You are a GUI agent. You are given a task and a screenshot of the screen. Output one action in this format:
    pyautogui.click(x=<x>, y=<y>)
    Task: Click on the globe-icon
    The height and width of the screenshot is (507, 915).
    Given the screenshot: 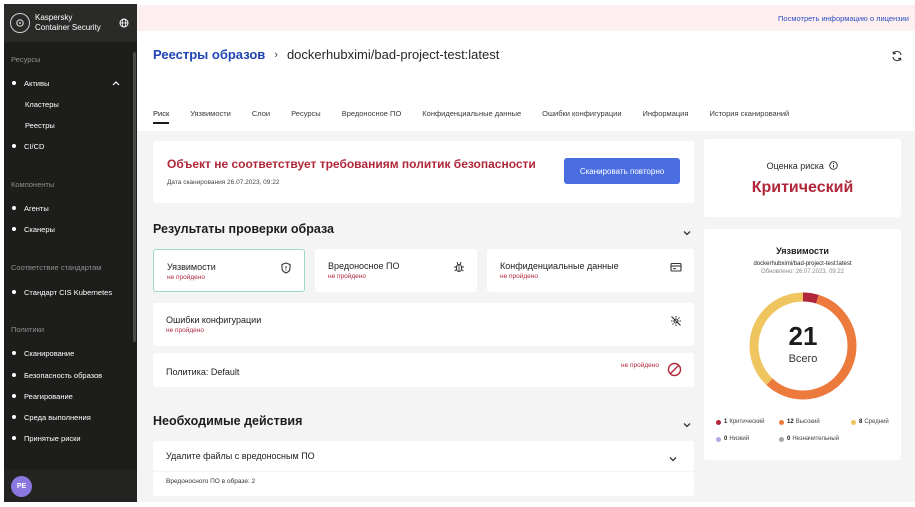 What is the action you would take?
    pyautogui.click(x=124, y=23)
    